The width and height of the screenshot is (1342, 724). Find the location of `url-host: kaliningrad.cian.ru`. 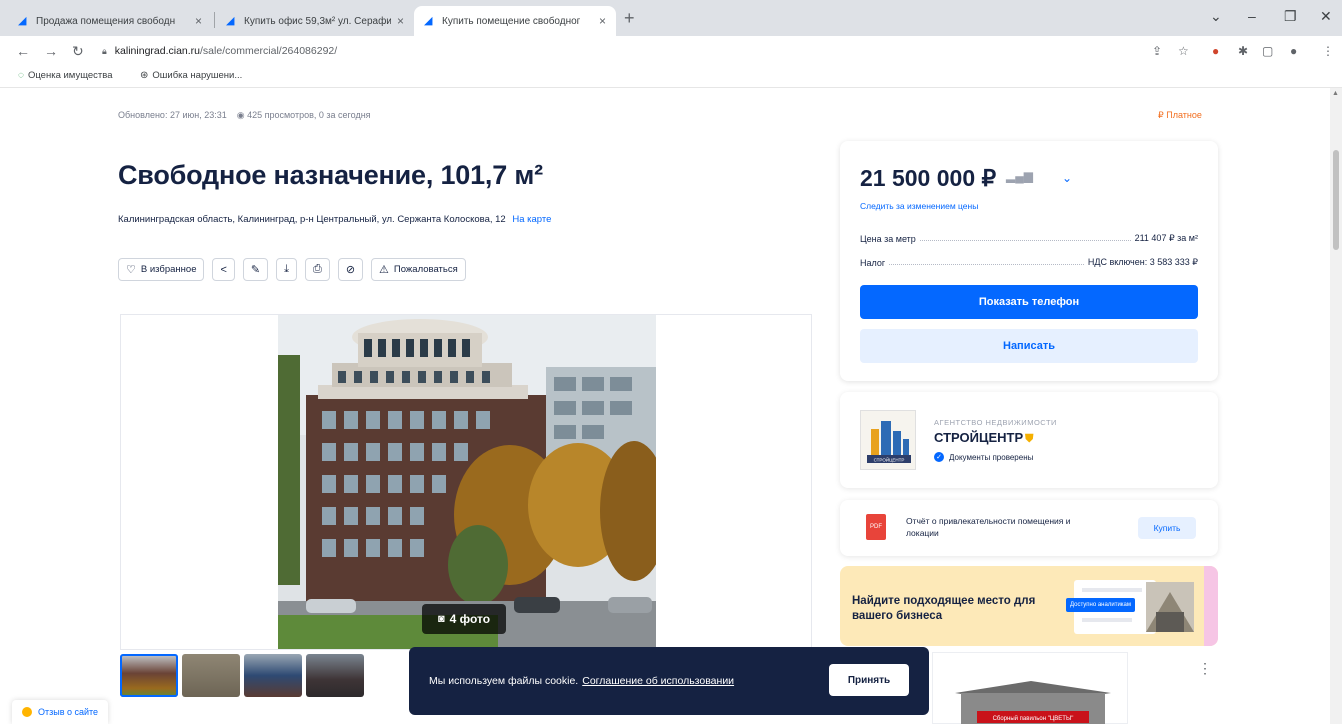

url-host: kaliningrad.cian.ru is located at coordinates (157, 51).